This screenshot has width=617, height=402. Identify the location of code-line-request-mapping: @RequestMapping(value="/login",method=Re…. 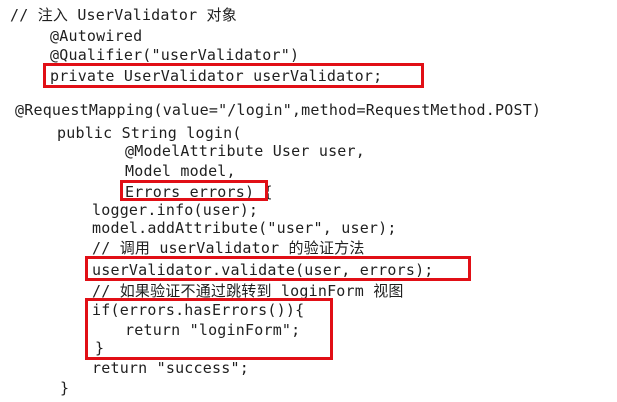
(278, 110).